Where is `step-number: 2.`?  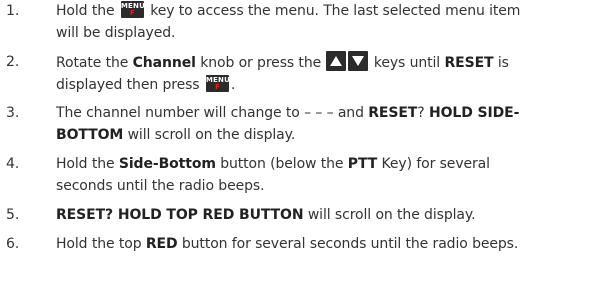
step-number: 2. is located at coordinates (13, 62).